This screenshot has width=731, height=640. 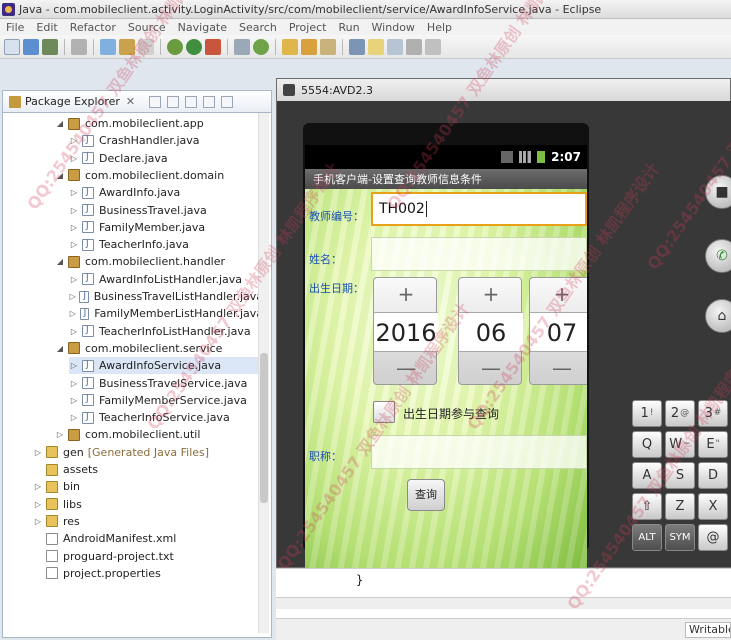 What do you see at coordinates (137, 102) in the screenshot?
I see `package-explorer-tab: Package Explorer ✕` at bounding box center [137, 102].